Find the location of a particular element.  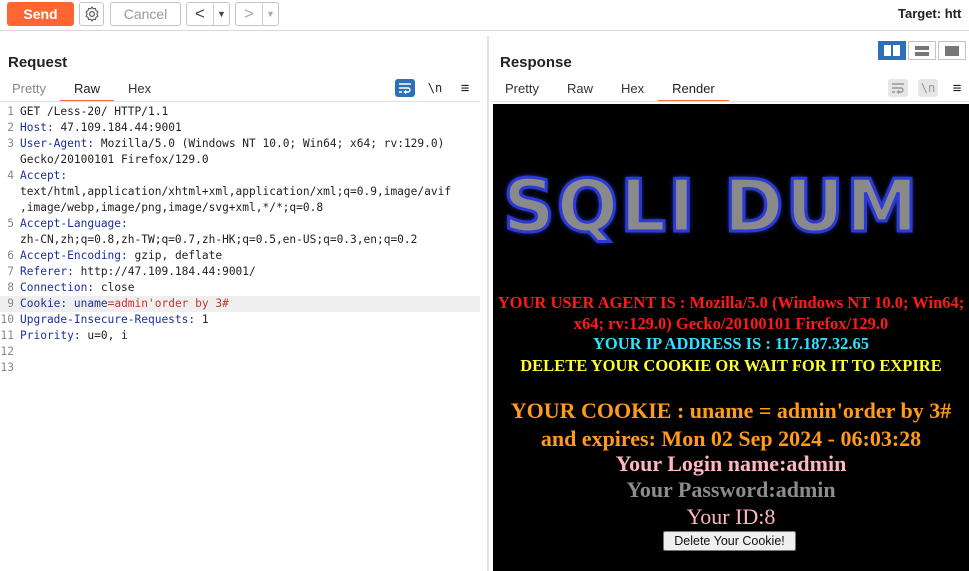

rows-icon is located at coordinates (922, 50).